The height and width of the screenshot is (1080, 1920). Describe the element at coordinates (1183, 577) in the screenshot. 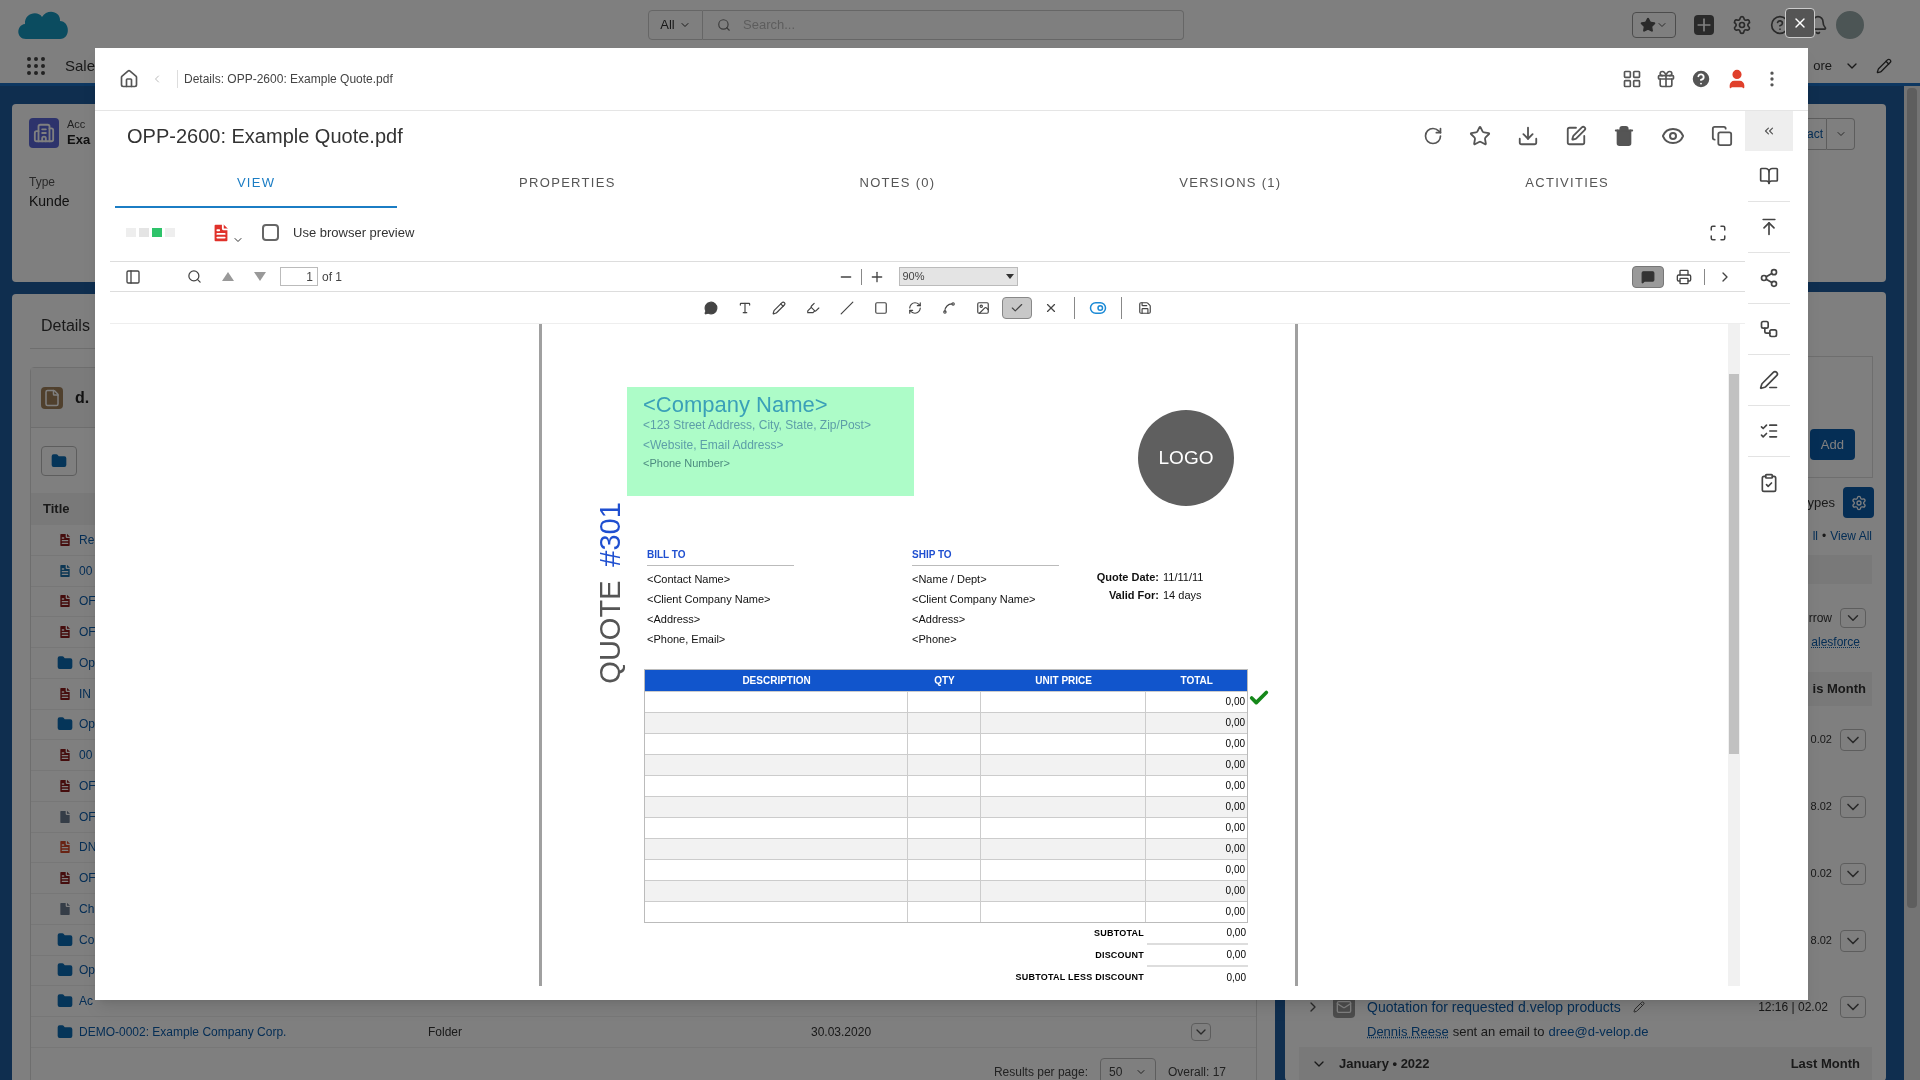

I see `meta-value: 11/11/11` at that location.